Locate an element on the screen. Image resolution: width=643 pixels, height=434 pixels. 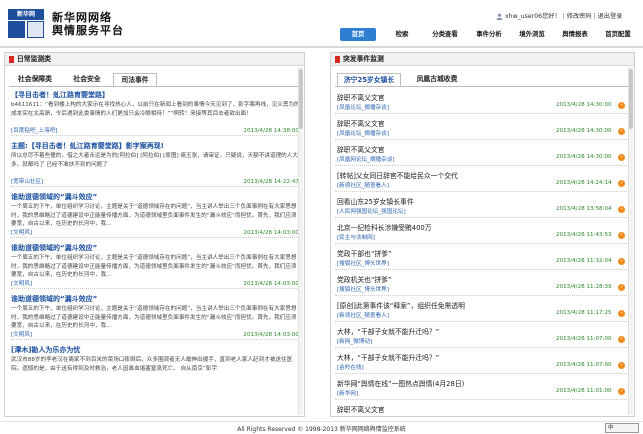
greeting: 您好！ is located at coordinates (551, 16).